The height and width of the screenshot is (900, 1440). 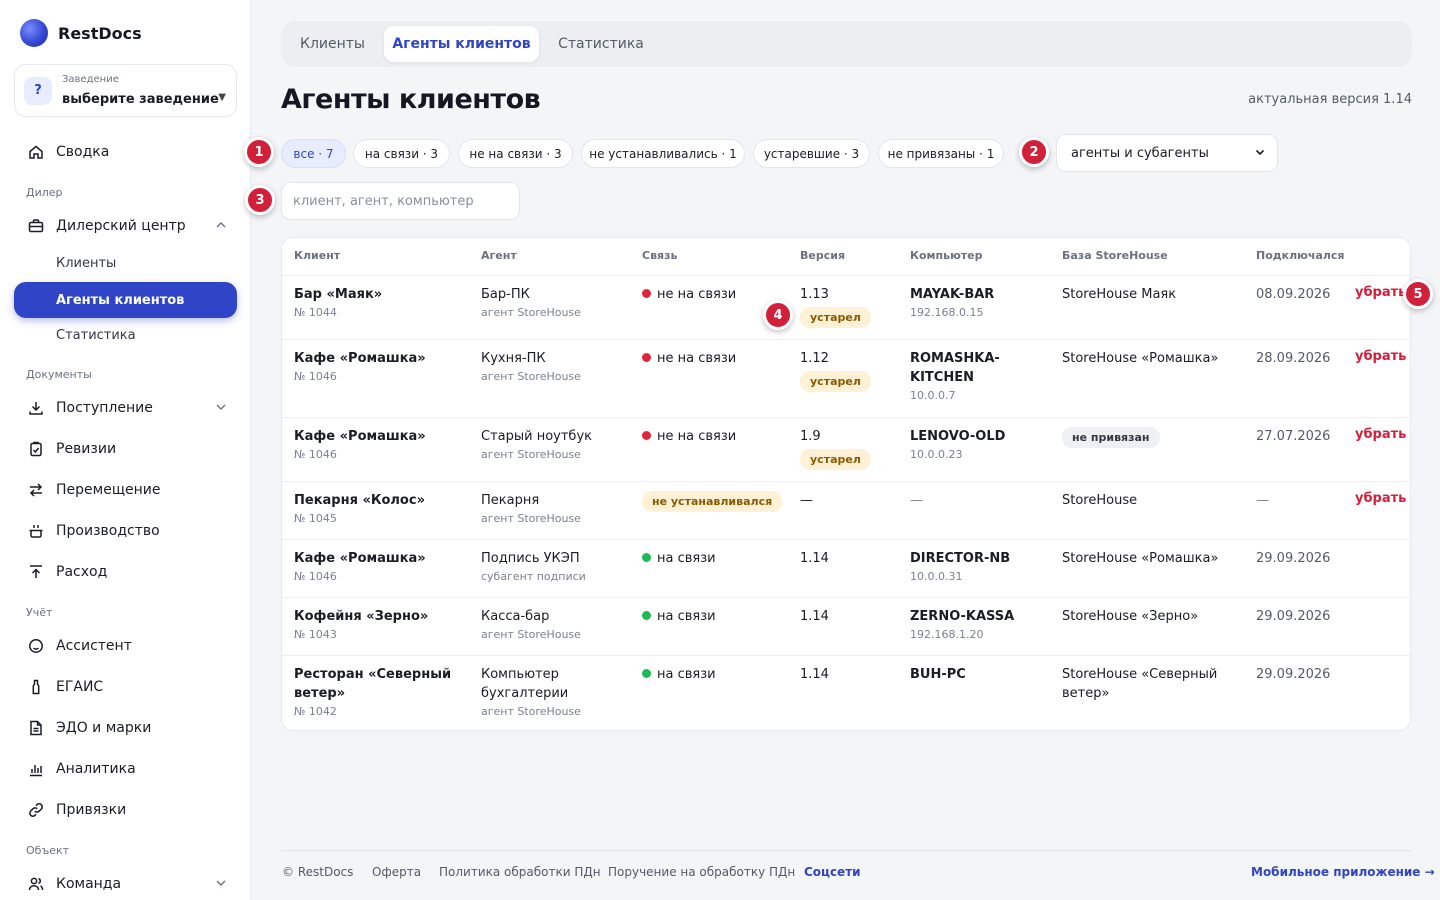 What do you see at coordinates (80, 687) in the screenshot?
I see `nav-label: ЕГАИС` at bounding box center [80, 687].